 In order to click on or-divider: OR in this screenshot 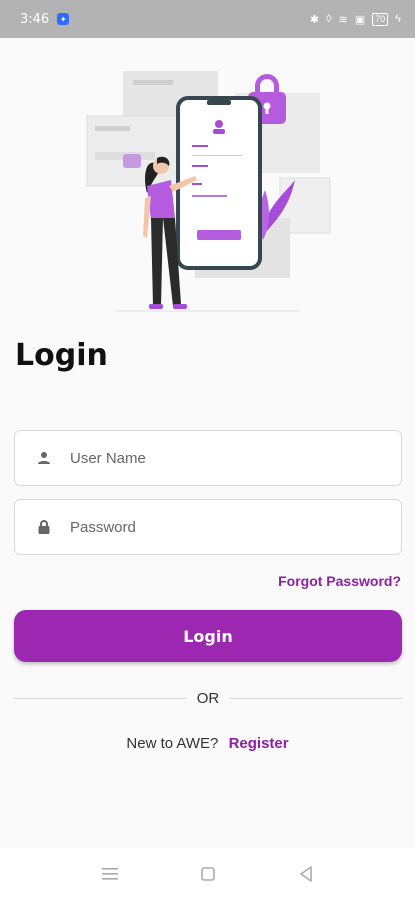, I will do `click(208, 699)`.